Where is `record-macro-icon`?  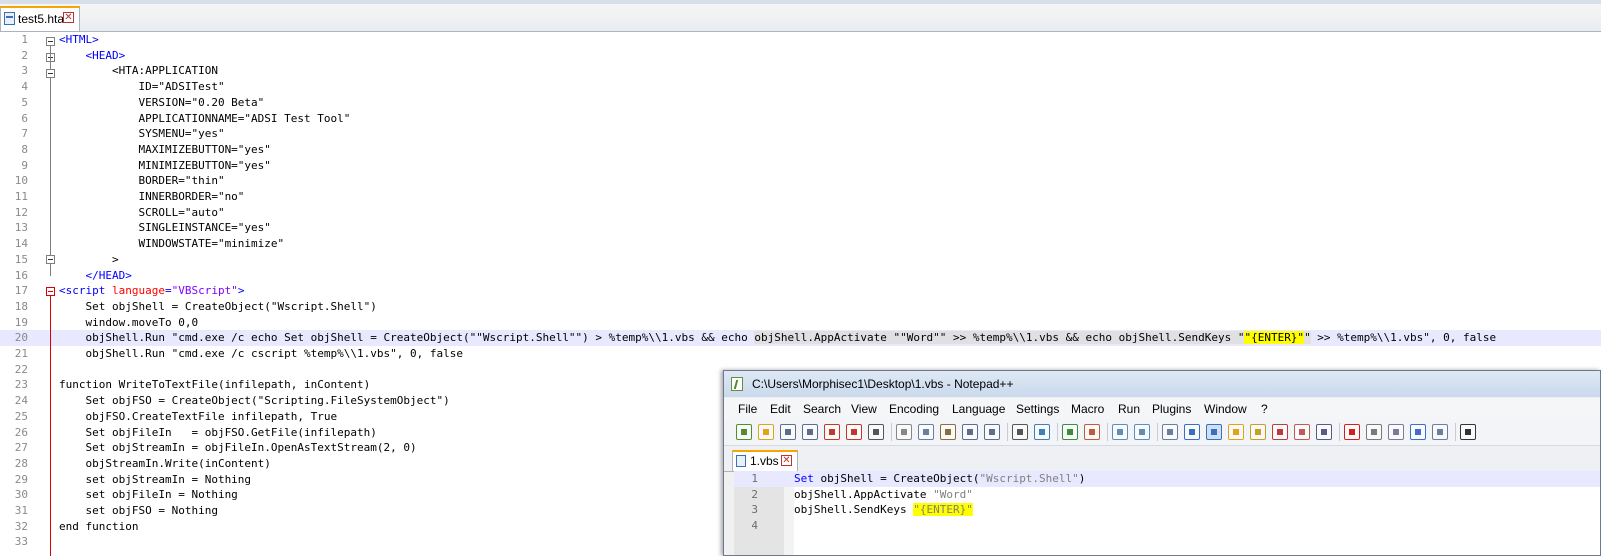 record-macro-icon is located at coordinates (1352, 432).